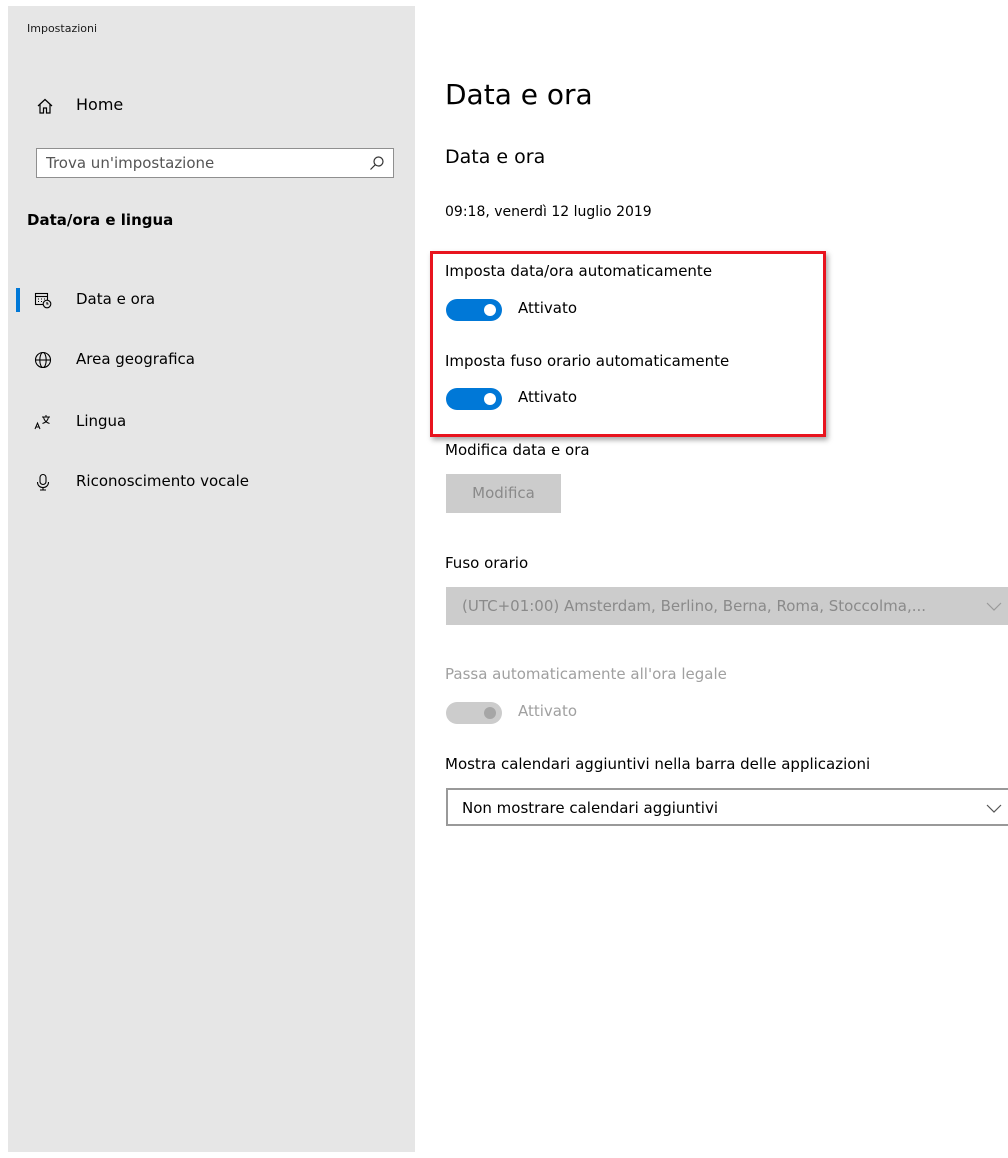 This screenshot has width=1008, height=1158. Describe the element at coordinates (503, 493) in the screenshot. I see `modify-button: Modifica` at that location.